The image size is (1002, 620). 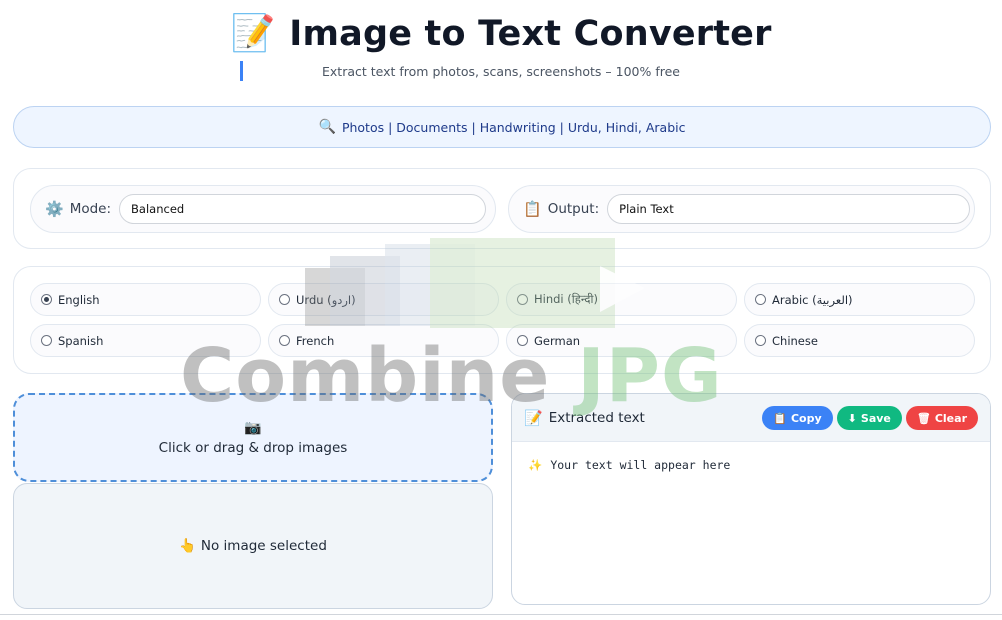 What do you see at coordinates (573, 209) in the screenshot?
I see `output-label: Output:` at bounding box center [573, 209].